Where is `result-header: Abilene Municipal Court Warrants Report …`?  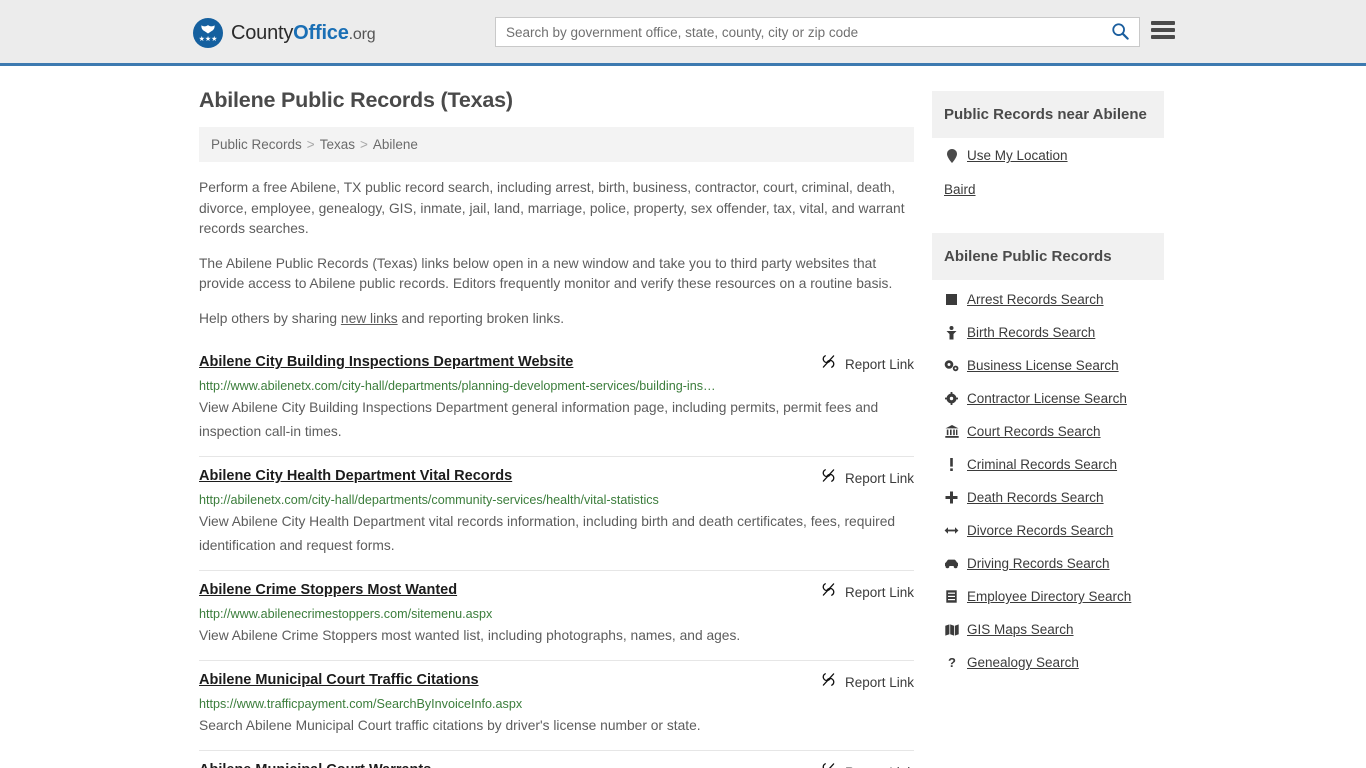 result-header: Abilene Municipal Court Warrants Report … is located at coordinates (556, 763).